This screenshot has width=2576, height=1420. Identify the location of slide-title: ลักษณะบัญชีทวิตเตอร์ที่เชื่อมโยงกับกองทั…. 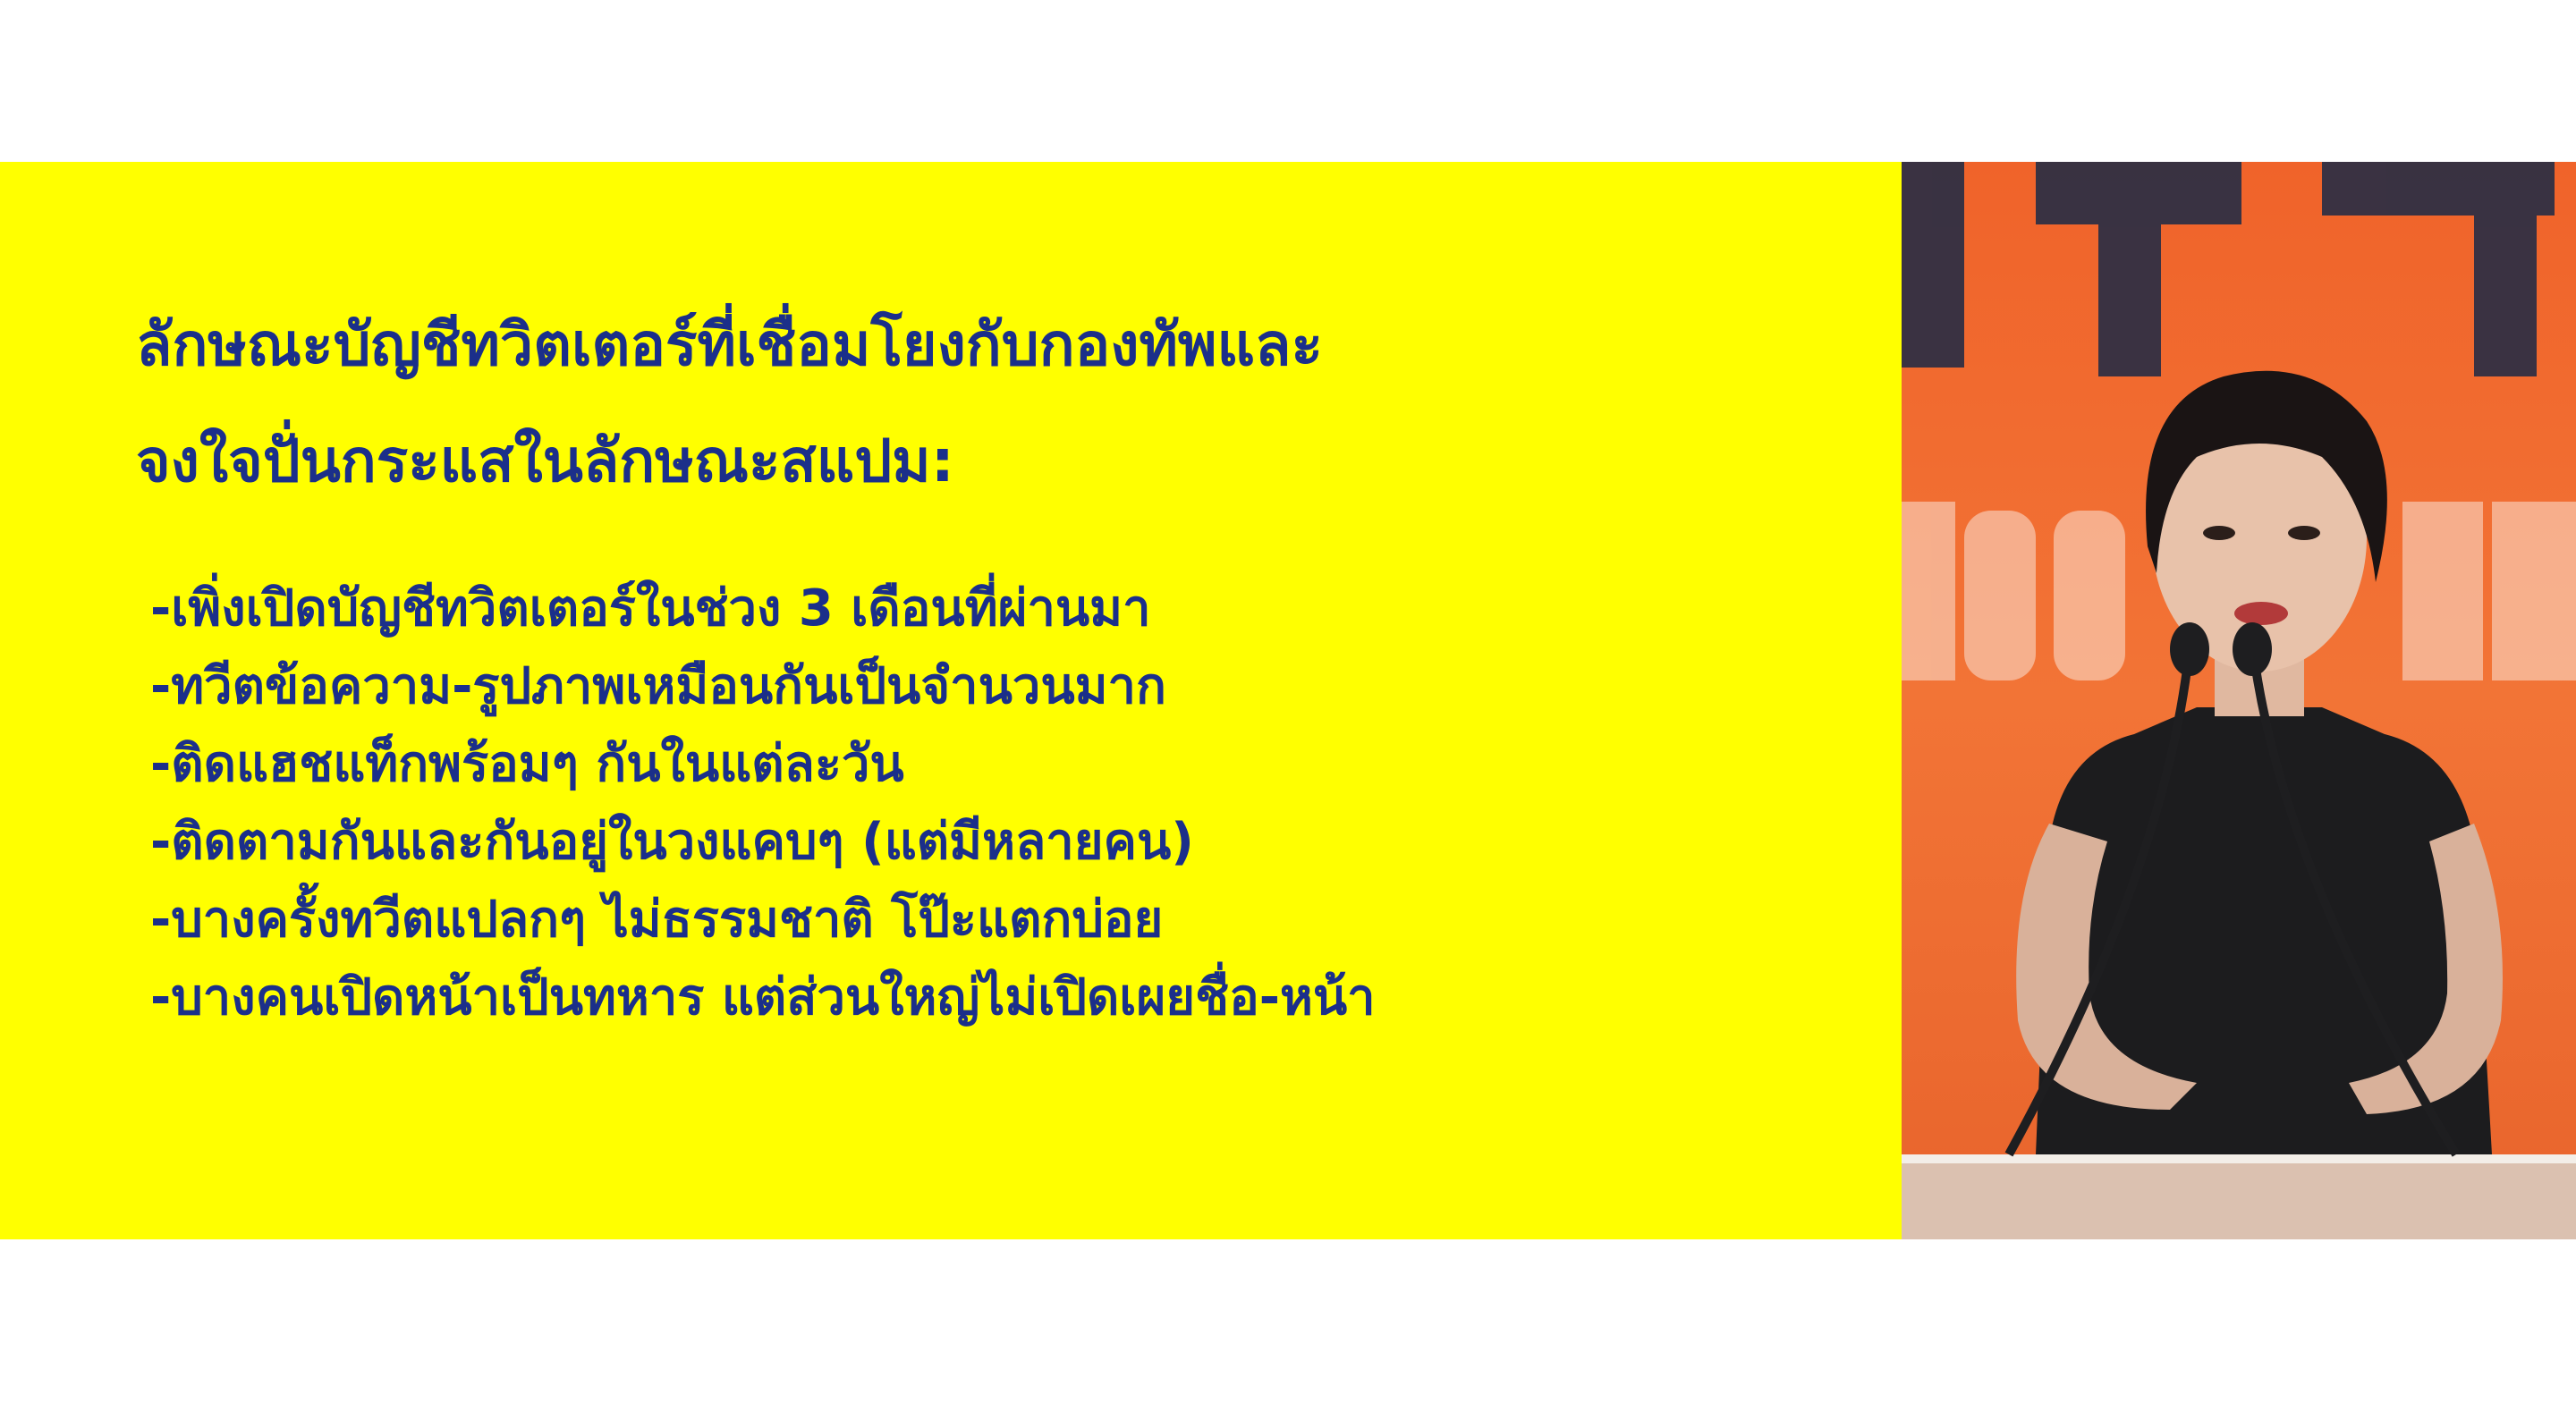
(985, 404).